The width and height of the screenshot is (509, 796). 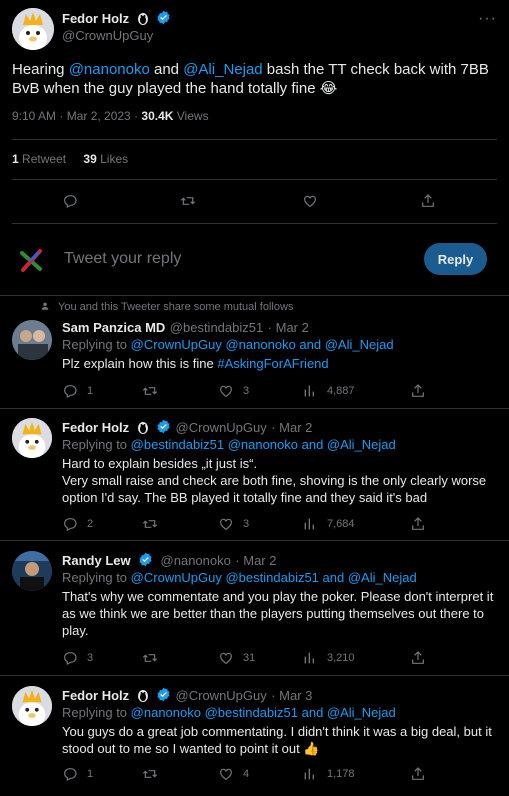 What do you see at coordinates (328, 774) in the screenshot?
I see `views-button: 1,178` at bounding box center [328, 774].